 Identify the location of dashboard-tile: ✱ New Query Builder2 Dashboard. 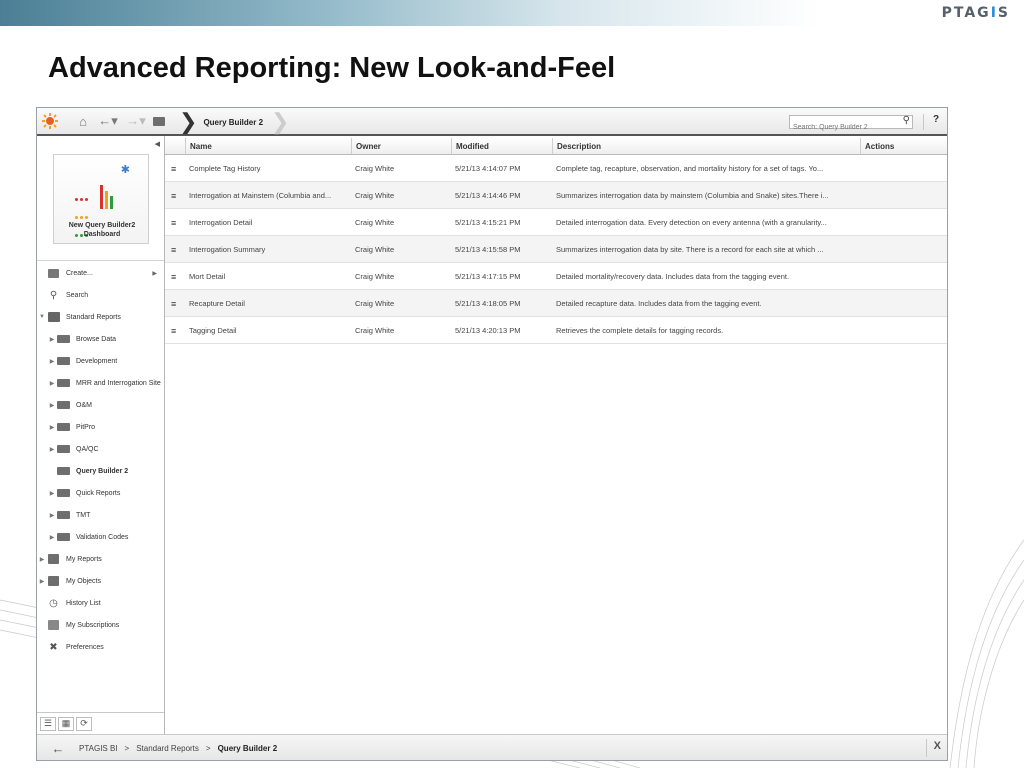
(101, 199).